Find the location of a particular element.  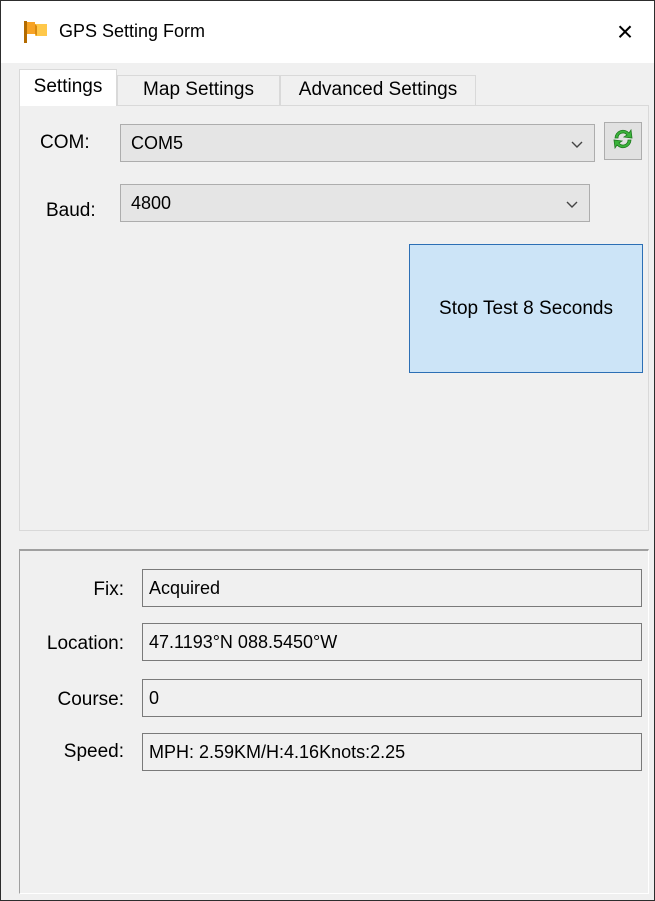

tab-advanced-settings-label: Advanced Settings is located at coordinates (378, 89).